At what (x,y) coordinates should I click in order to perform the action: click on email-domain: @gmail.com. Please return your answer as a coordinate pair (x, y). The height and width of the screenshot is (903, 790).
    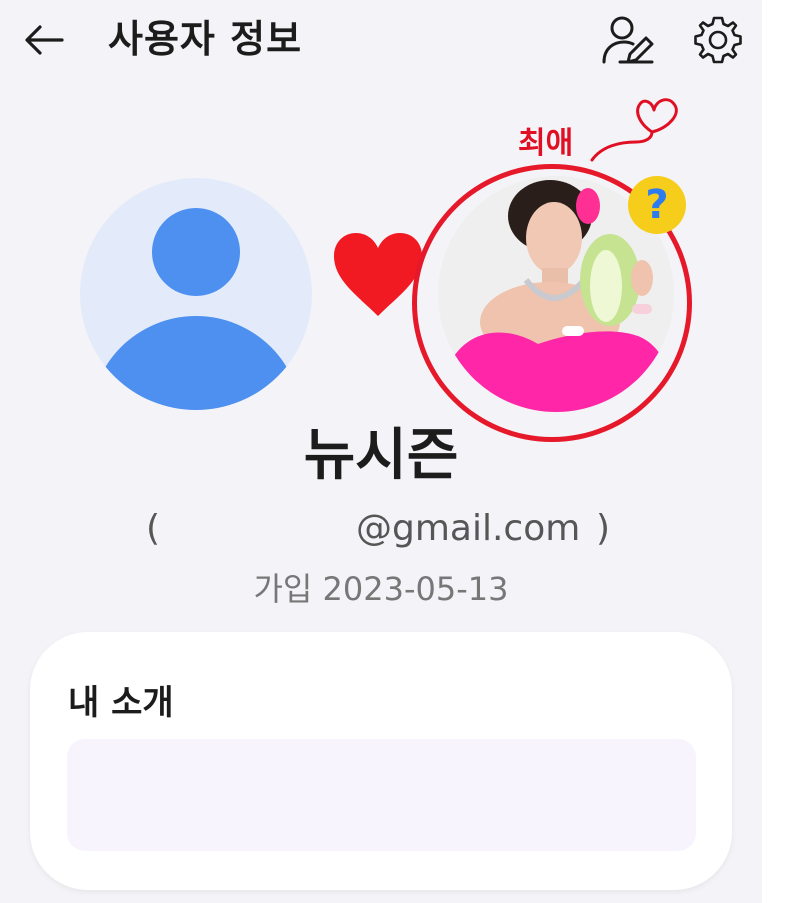
    Looking at the image, I should click on (468, 528).